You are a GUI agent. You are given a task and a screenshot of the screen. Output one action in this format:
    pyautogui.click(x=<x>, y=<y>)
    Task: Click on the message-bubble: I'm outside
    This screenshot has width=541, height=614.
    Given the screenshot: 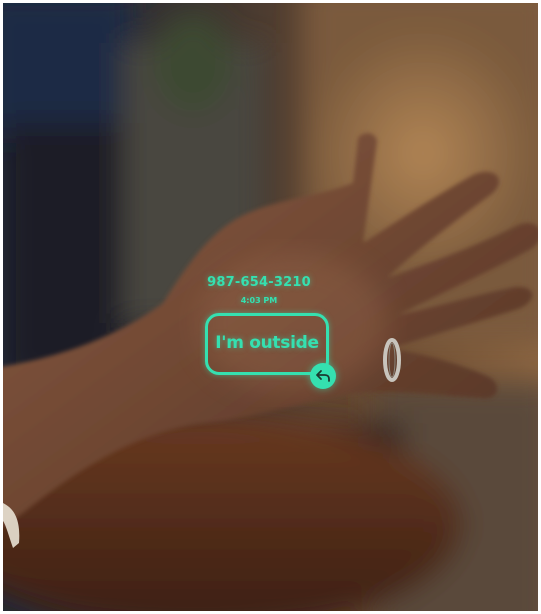 What is the action you would take?
    pyautogui.click(x=267, y=344)
    